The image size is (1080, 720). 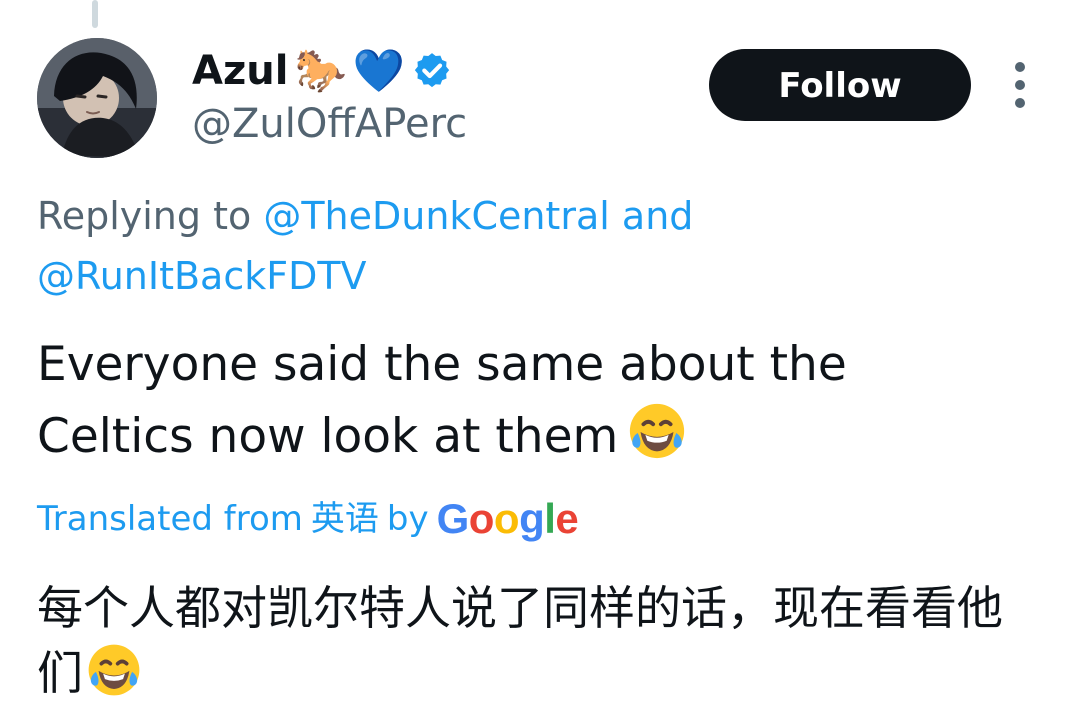 What do you see at coordinates (550, 518) in the screenshot?
I see `google-letter-l: l` at bounding box center [550, 518].